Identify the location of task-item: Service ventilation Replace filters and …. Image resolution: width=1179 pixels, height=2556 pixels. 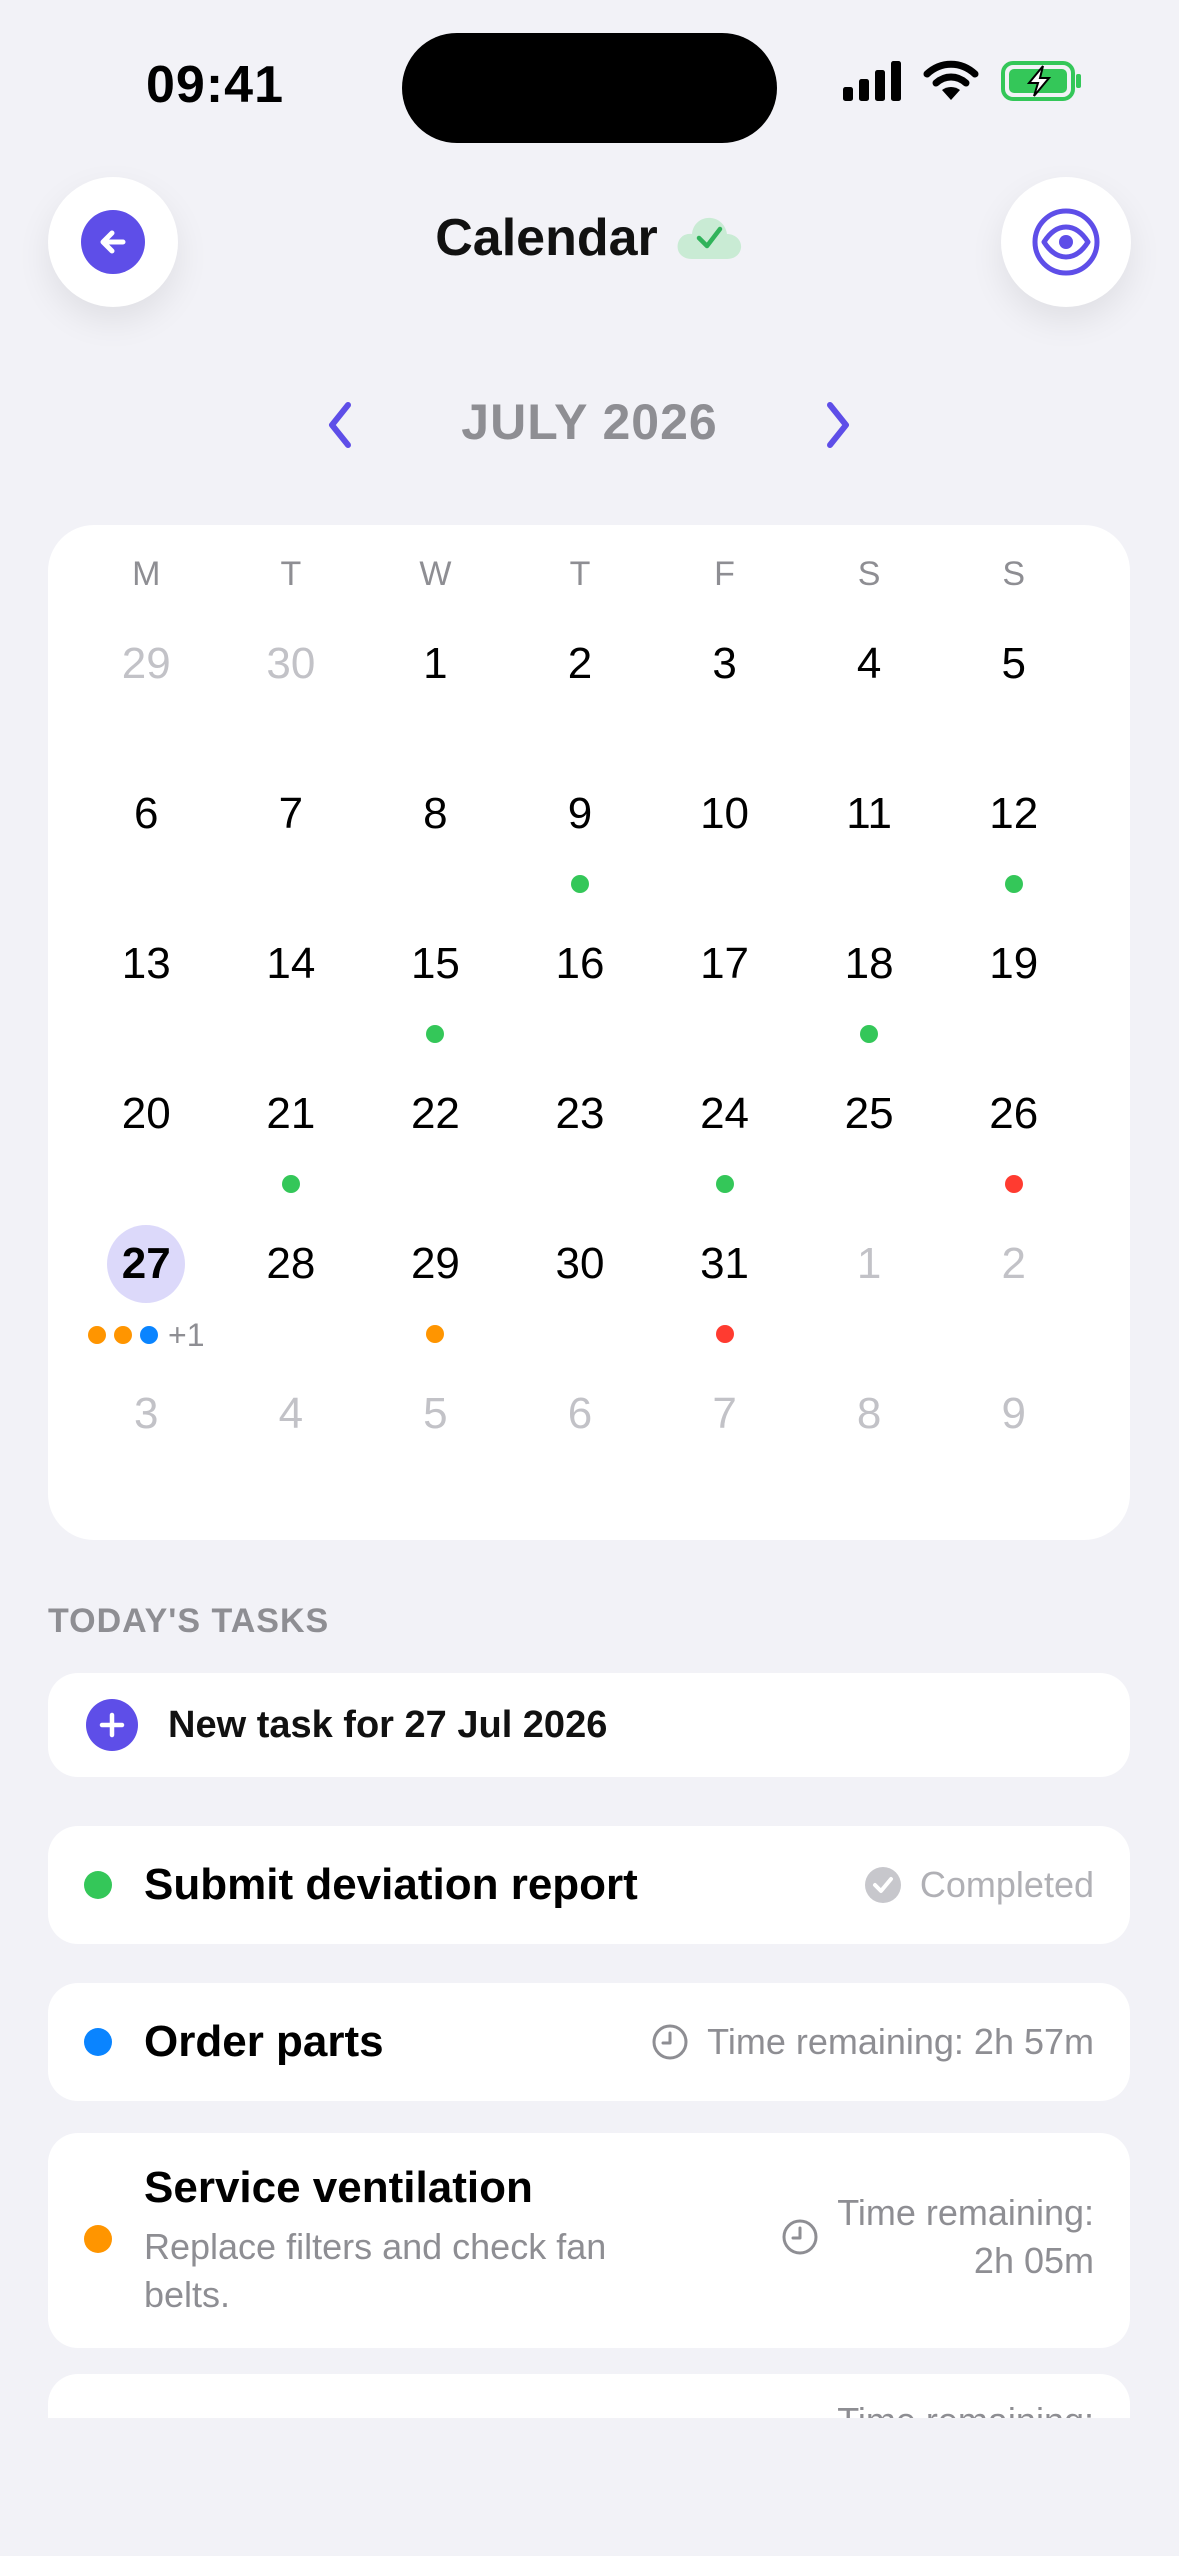
(589, 2240).